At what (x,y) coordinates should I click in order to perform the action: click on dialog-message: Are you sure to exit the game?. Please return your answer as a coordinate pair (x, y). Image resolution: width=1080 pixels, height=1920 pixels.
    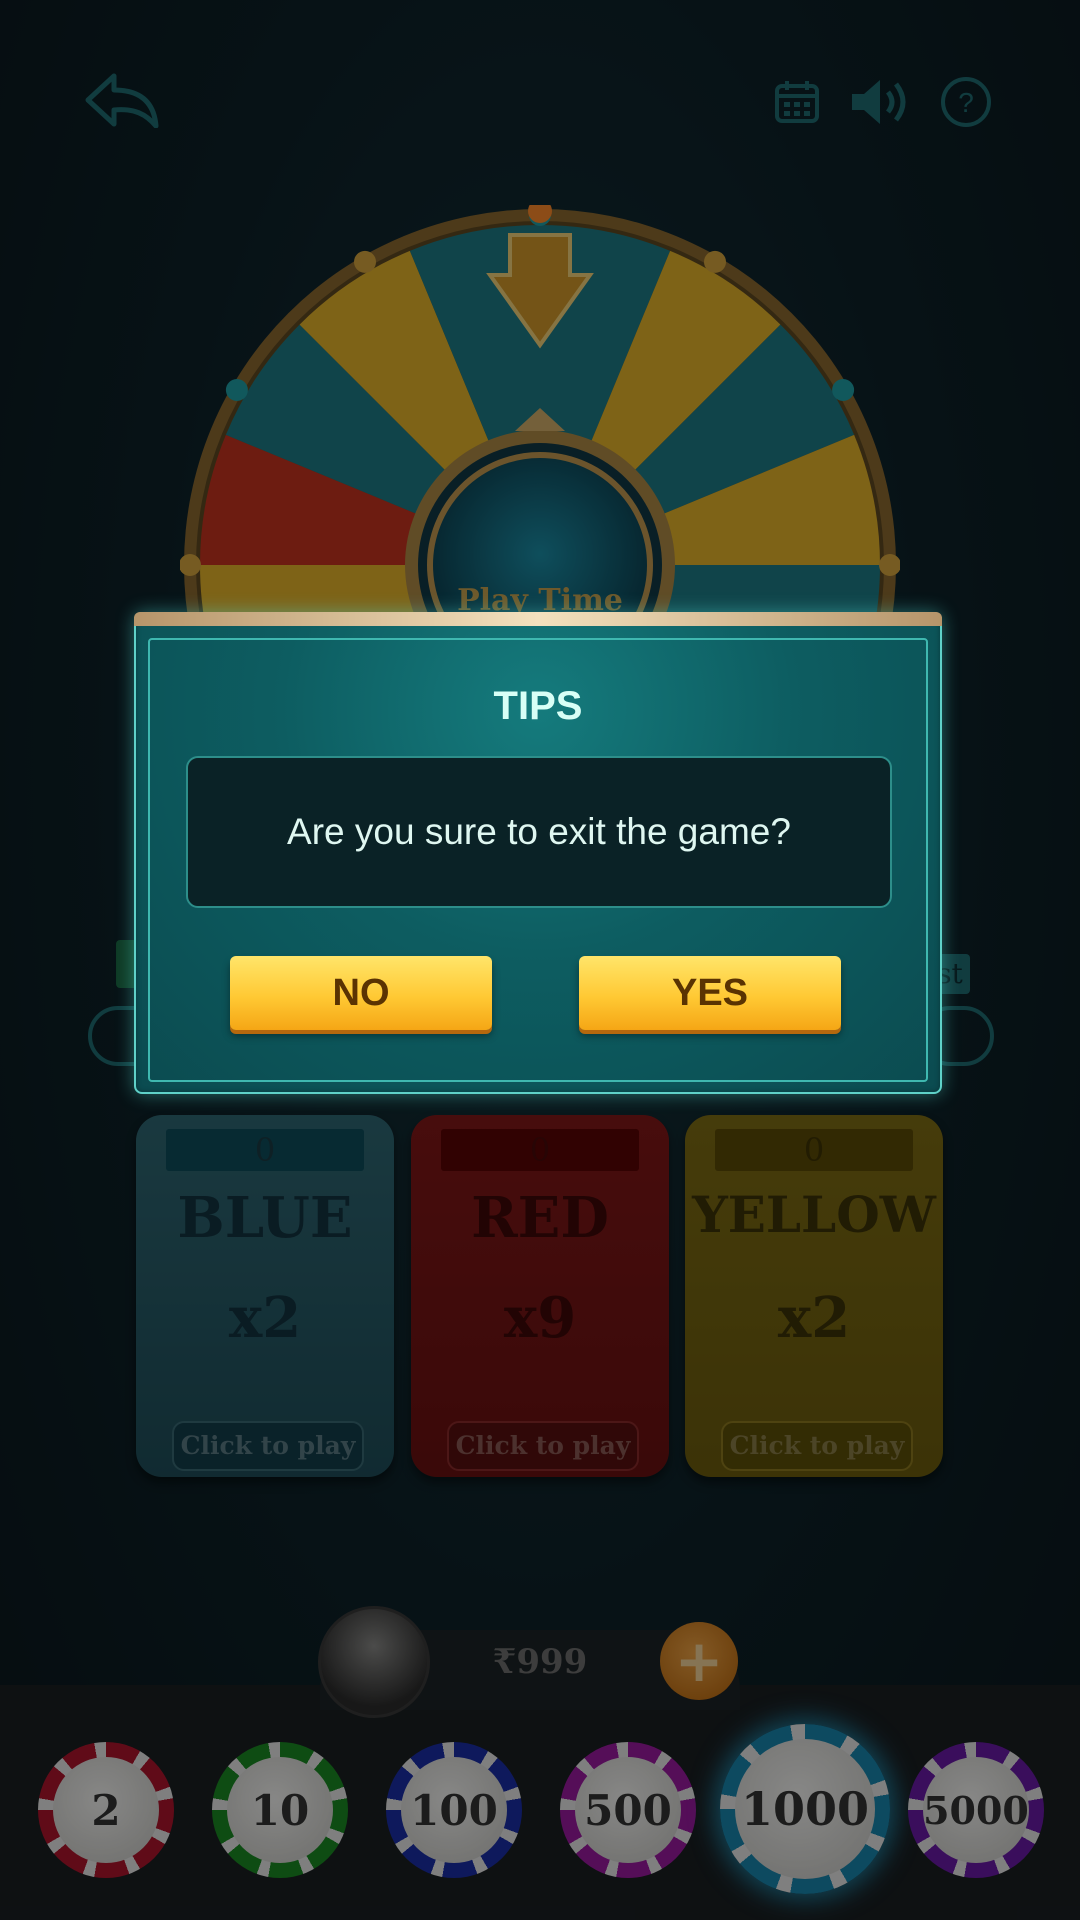
    Looking at the image, I should click on (539, 831).